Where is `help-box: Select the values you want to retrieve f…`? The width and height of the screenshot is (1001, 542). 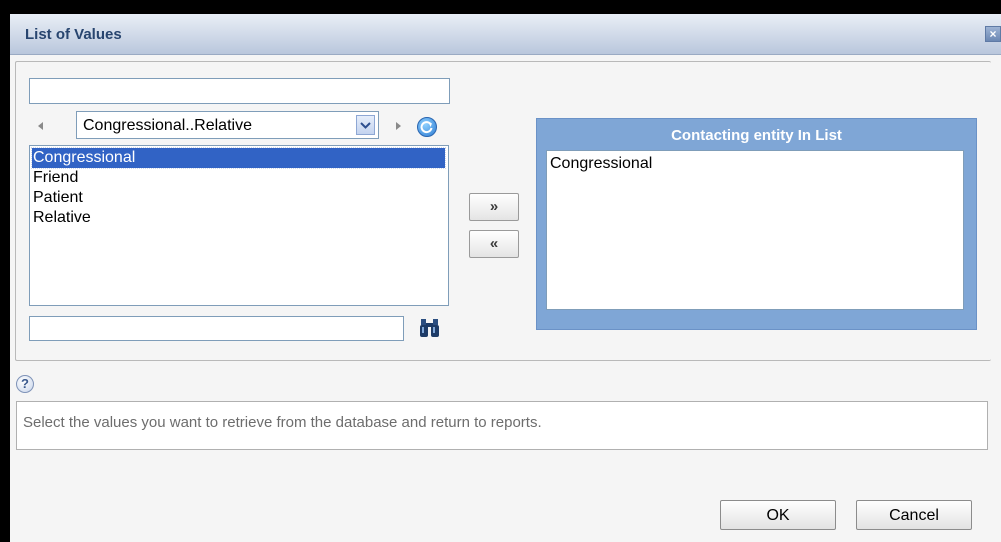
help-box: Select the values you want to retrieve f… is located at coordinates (502, 425).